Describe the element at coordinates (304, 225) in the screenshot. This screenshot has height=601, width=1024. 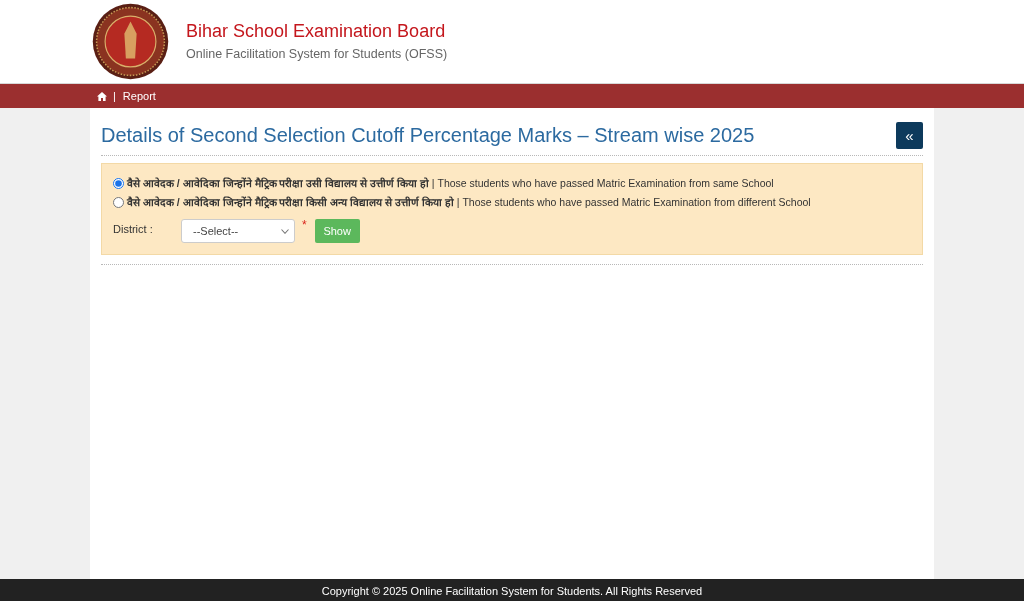
I see `required-mark: *` at that location.